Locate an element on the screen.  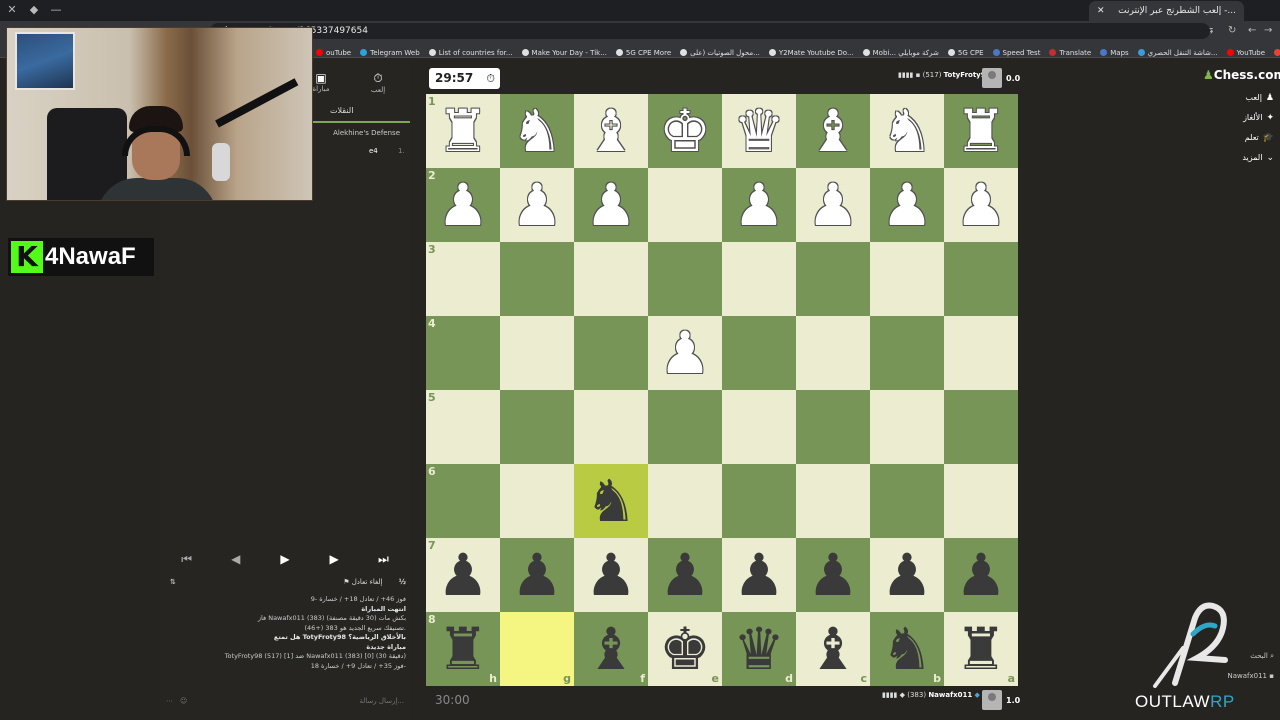
square-c7: ♟ is located at coordinates (833, 575).